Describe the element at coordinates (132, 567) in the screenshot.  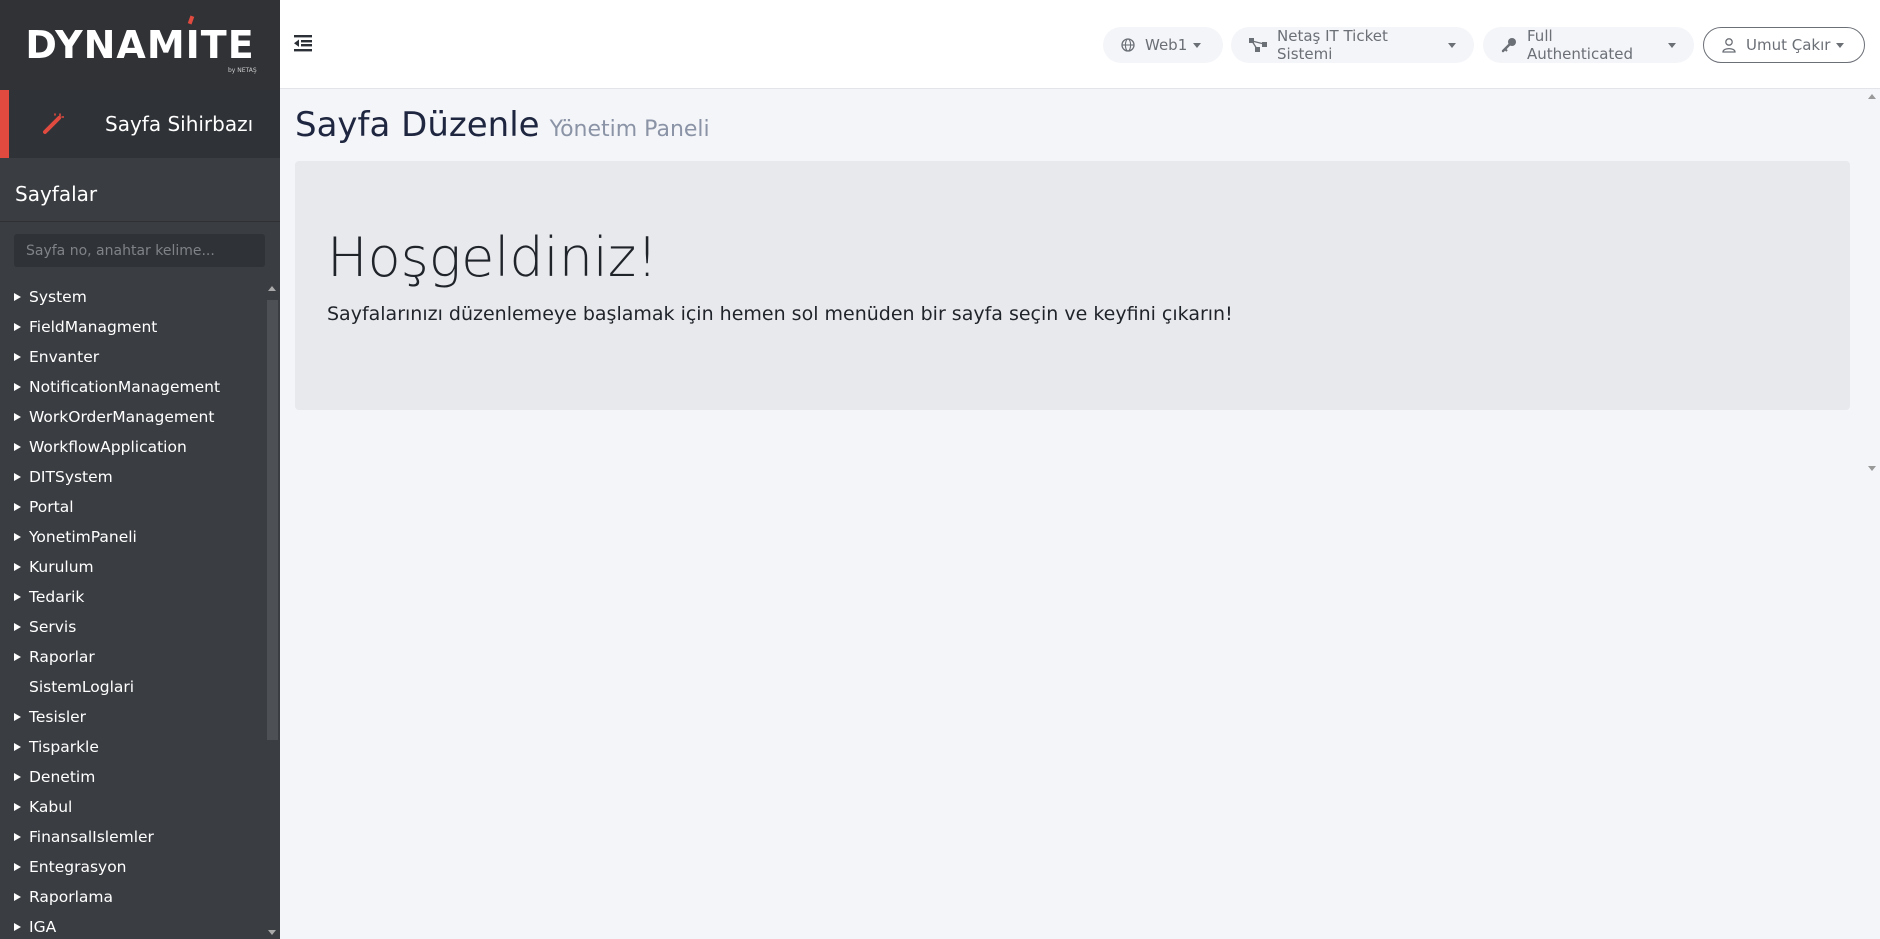
I see `sidebar-tree-item: Kurulum` at that location.